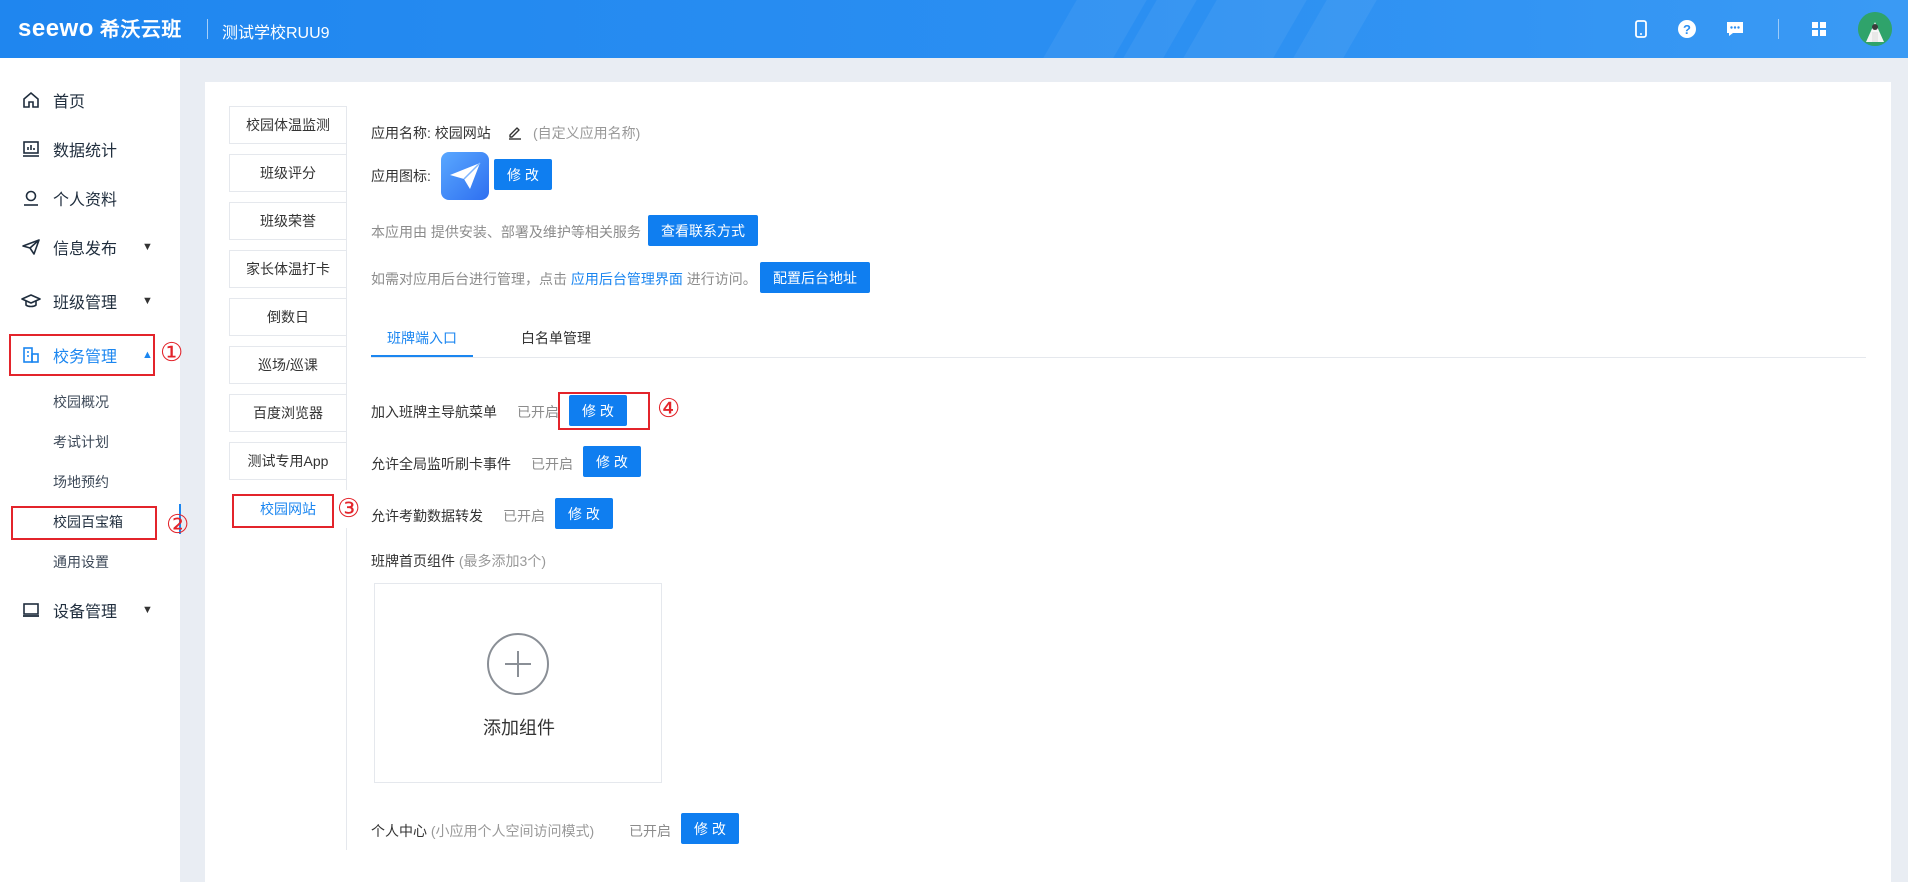 The height and width of the screenshot is (882, 1908). Describe the element at coordinates (31, 100) in the screenshot. I see `home-icon` at that location.